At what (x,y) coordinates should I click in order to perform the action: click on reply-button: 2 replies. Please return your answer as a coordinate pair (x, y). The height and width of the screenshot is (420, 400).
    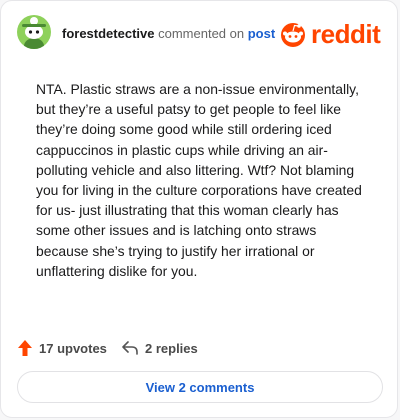
    Looking at the image, I should click on (159, 348).